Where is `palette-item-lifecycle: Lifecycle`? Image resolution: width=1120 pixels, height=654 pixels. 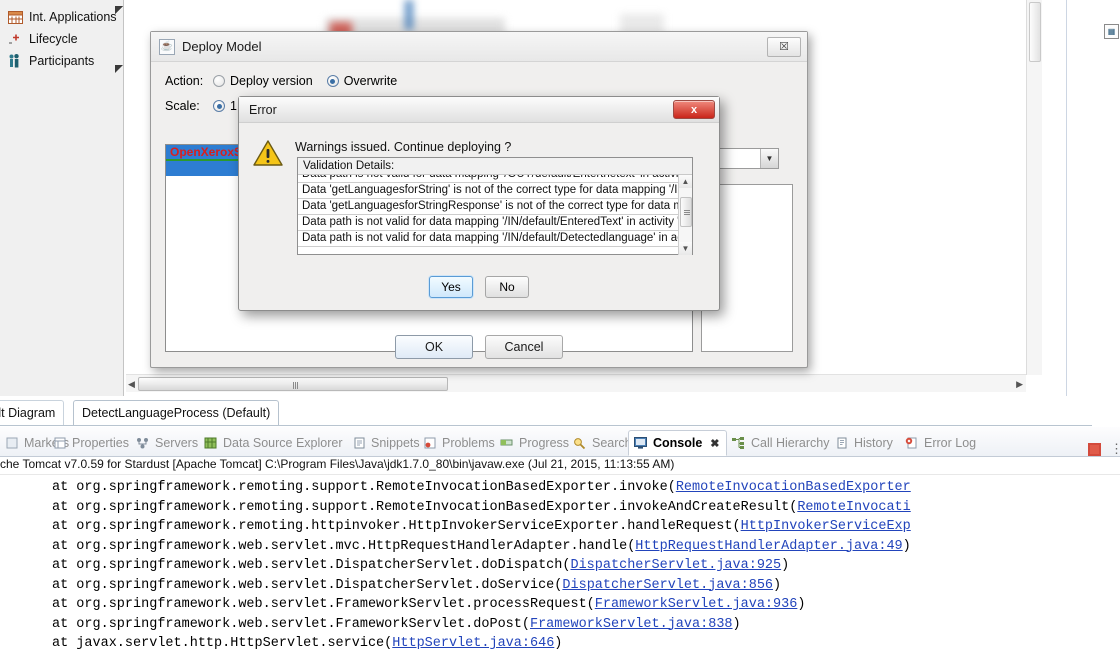 palette-item-lifecycle: Lifecycle is located at coordinates (61, 28).